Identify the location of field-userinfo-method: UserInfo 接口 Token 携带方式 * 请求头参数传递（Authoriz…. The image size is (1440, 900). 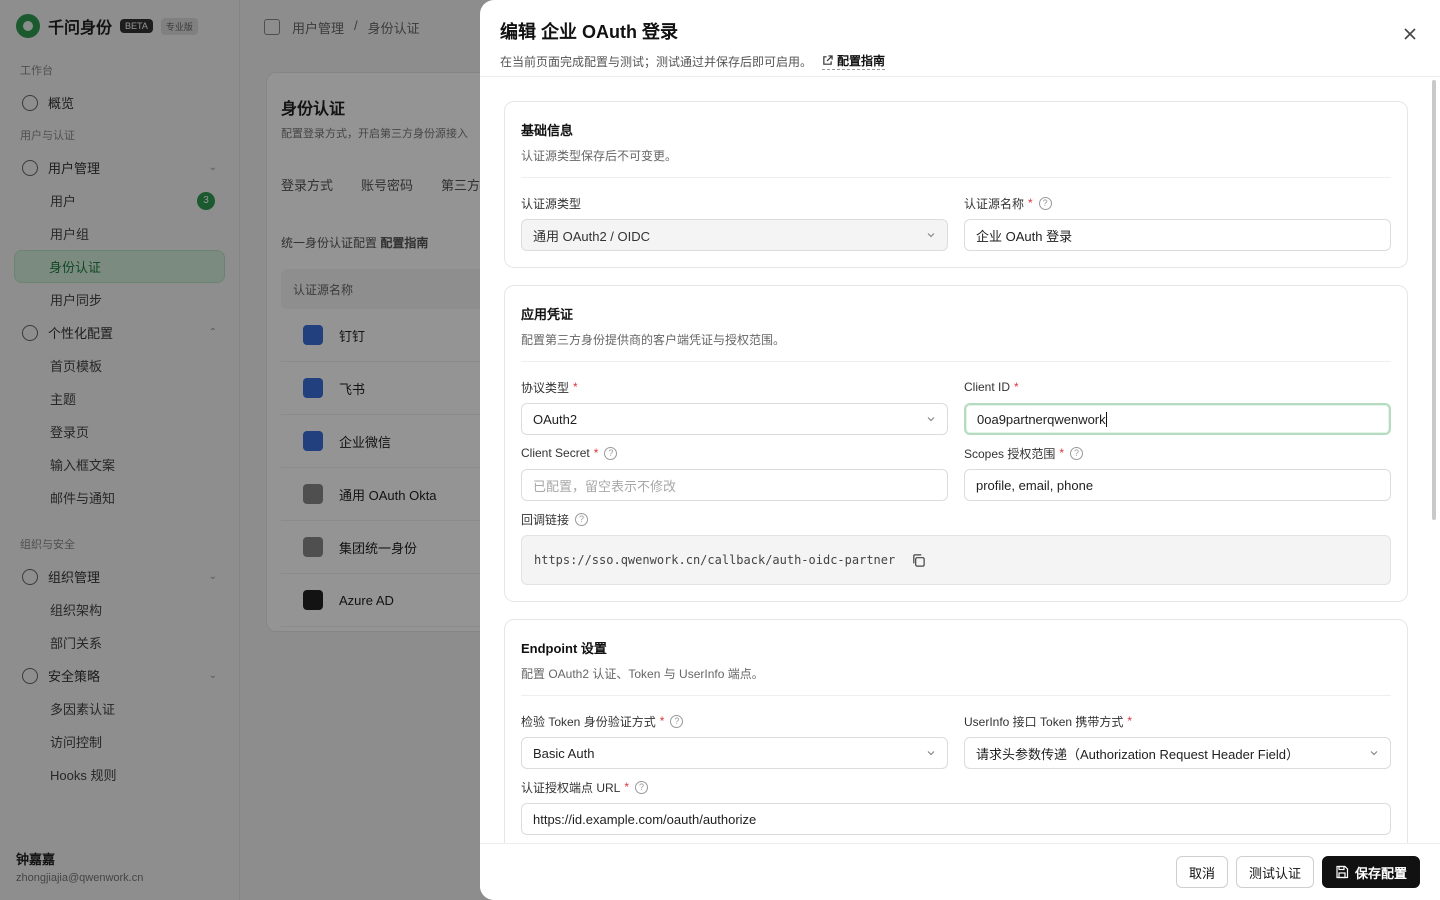
(1177, 741).